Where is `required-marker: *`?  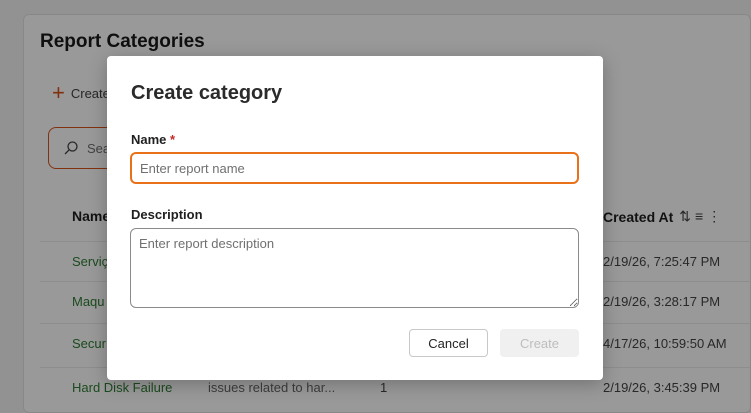 required-marker: * is located at coordinates (173, 139).